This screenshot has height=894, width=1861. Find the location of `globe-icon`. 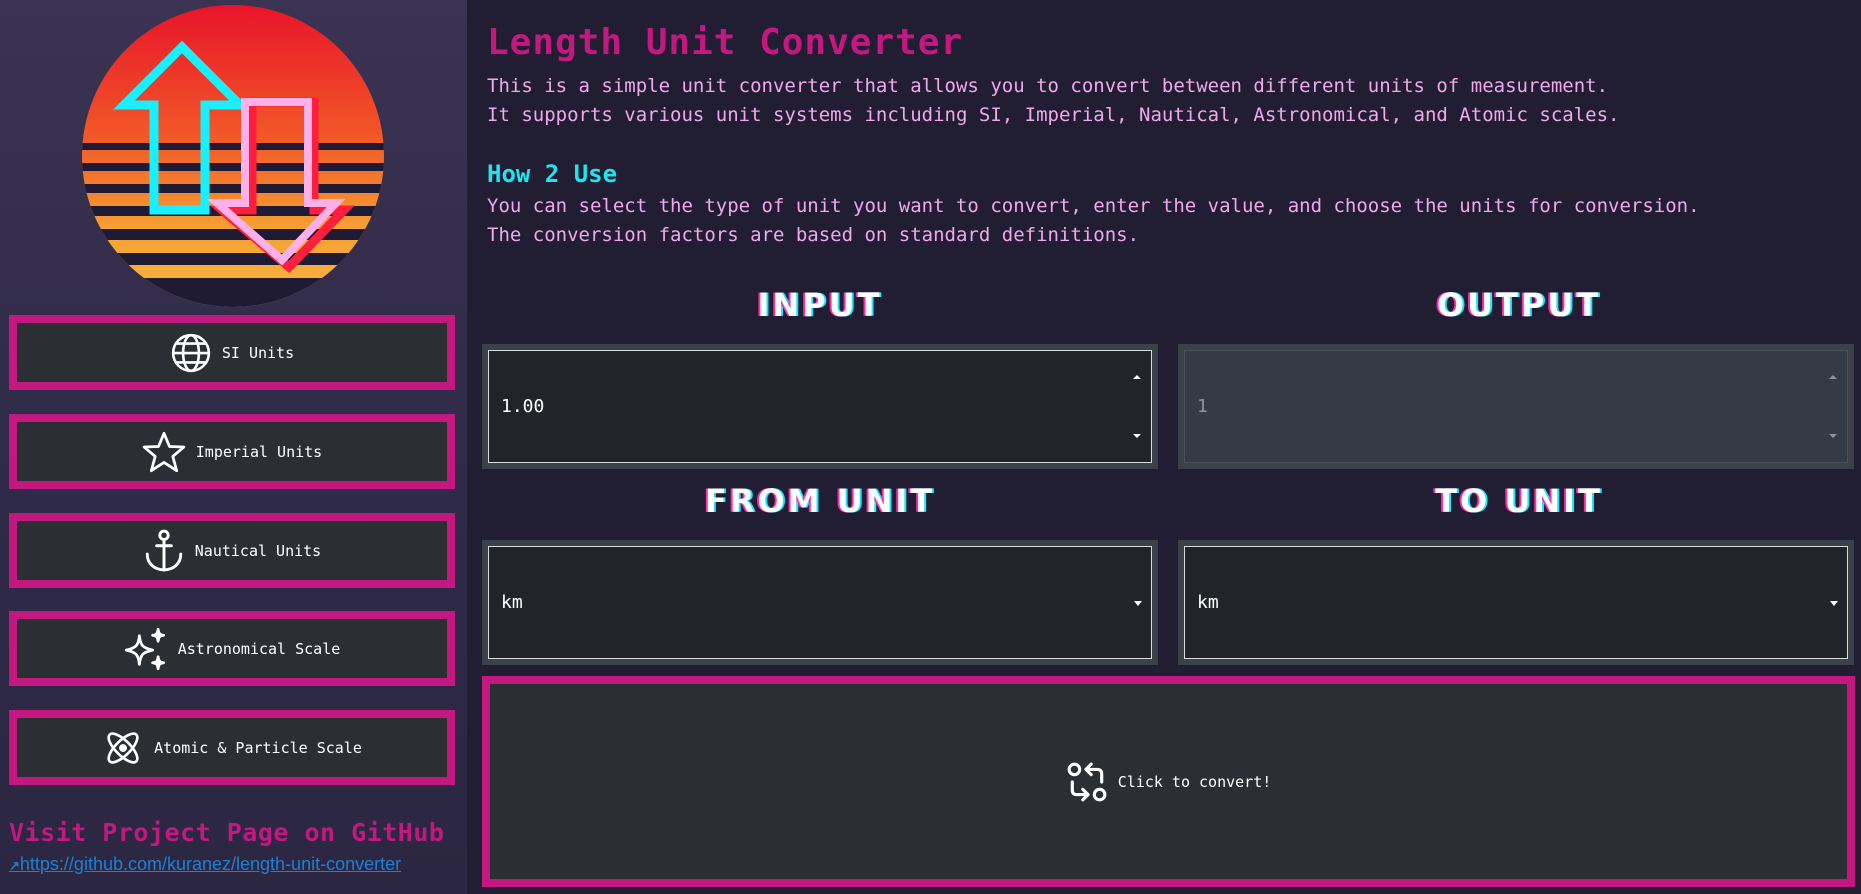

globe-icon is located at coordinates (191, 352).